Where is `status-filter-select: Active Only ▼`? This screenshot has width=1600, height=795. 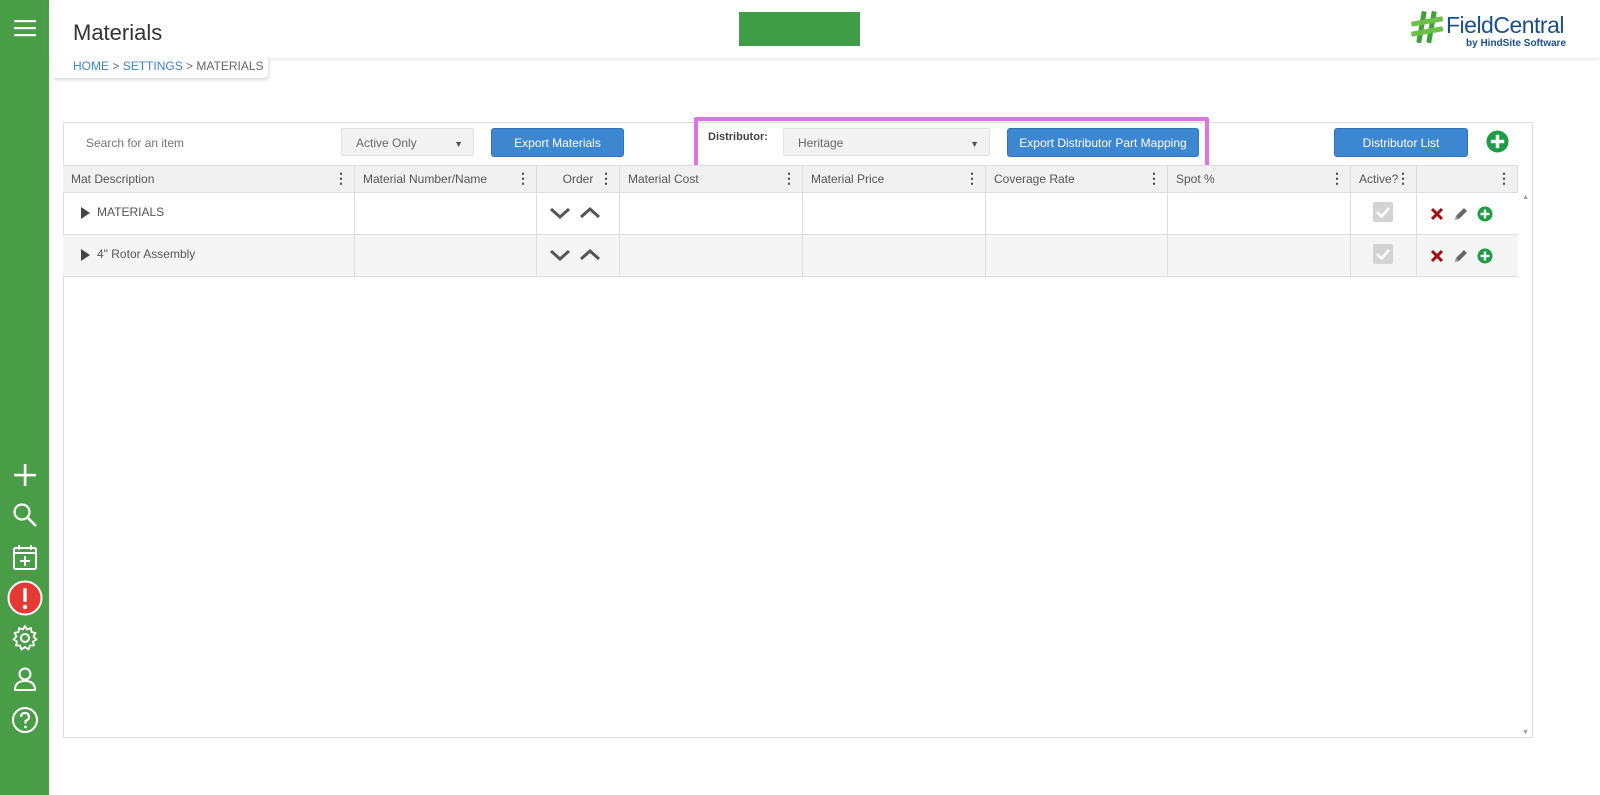 status-filter-select: Active Only ▼ is located at coordinates (407, 142).